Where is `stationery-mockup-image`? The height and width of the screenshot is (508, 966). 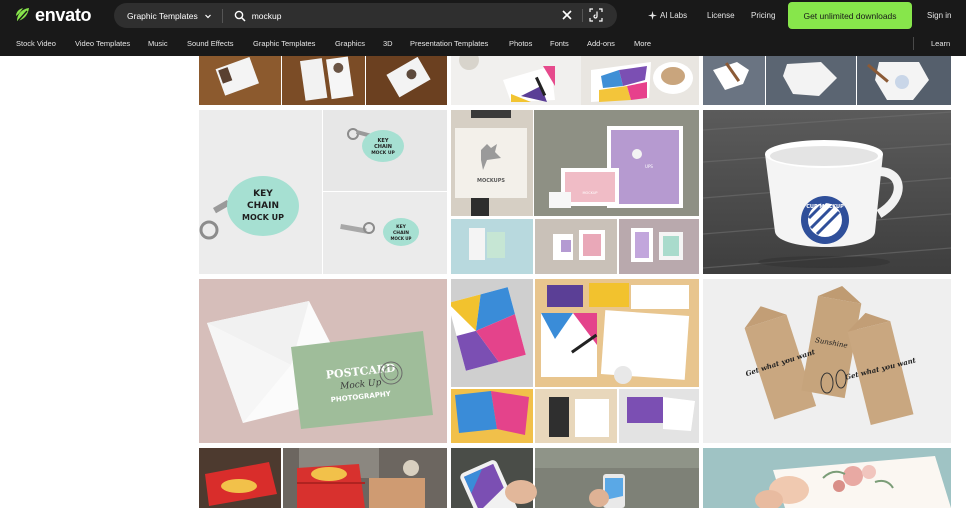
stationery-mockup-image is located at coordinates (575, 80).